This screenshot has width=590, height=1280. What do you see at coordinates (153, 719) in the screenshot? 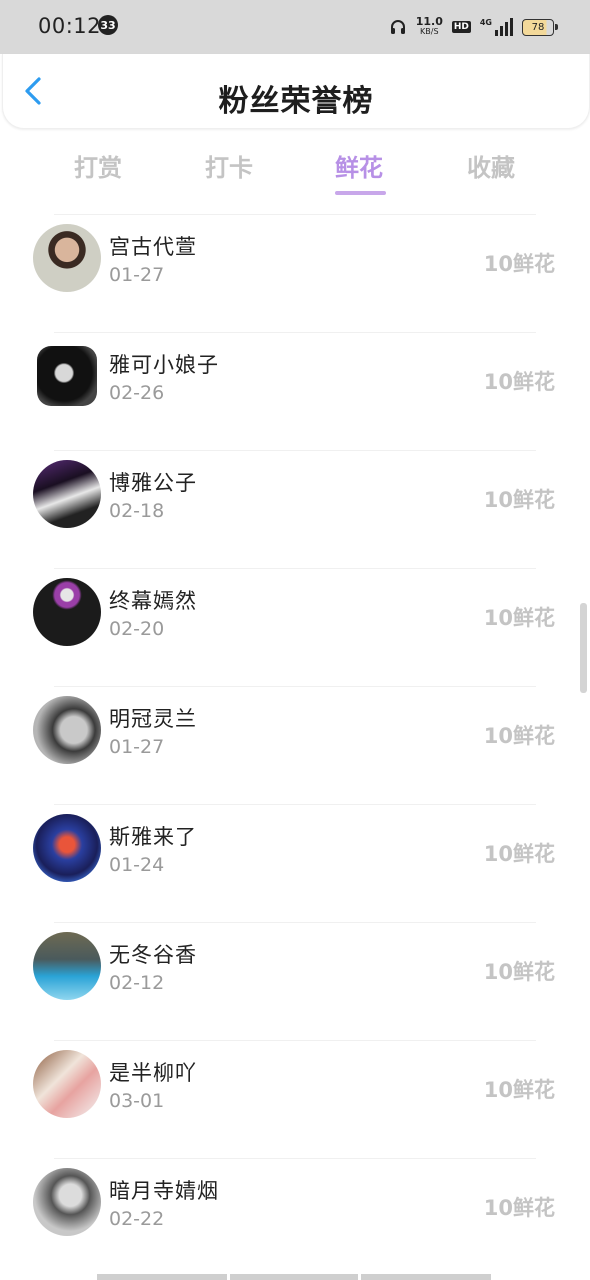
I see `fan-name: 明冠灵兰` at bounding box center [153, 719].